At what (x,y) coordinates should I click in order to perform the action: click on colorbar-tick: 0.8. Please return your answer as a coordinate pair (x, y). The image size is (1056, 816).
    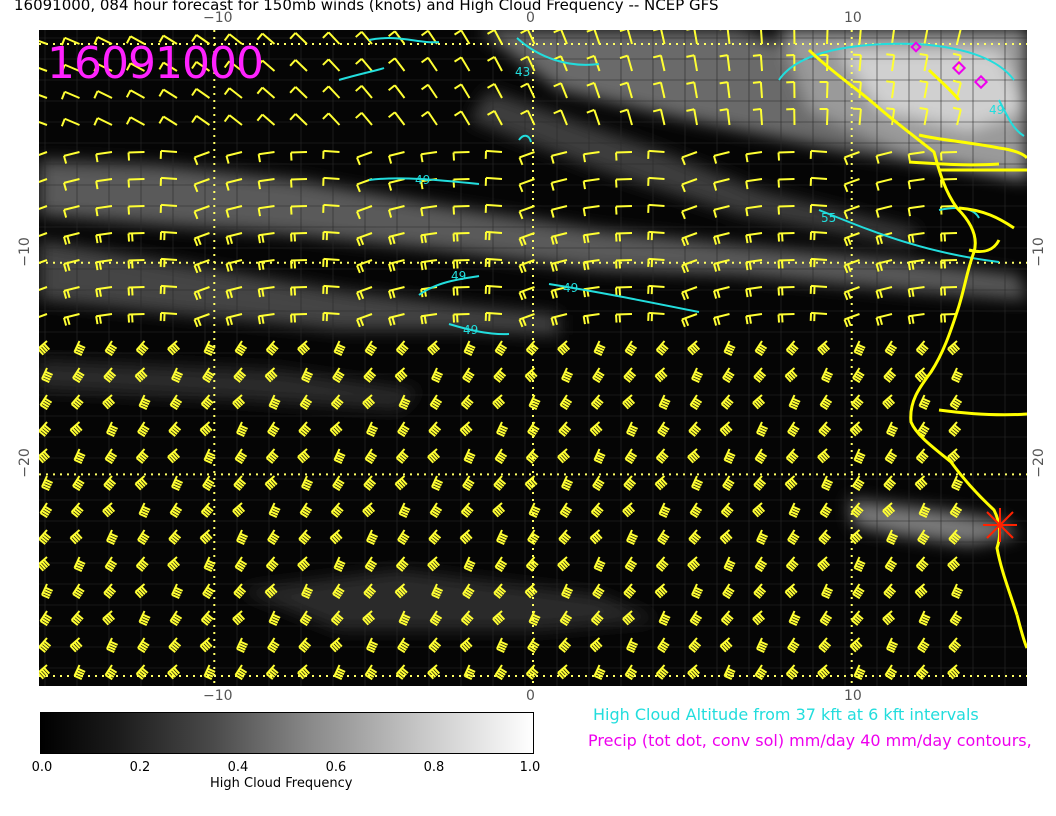
    Looking at the image, I should click on (434, 767).